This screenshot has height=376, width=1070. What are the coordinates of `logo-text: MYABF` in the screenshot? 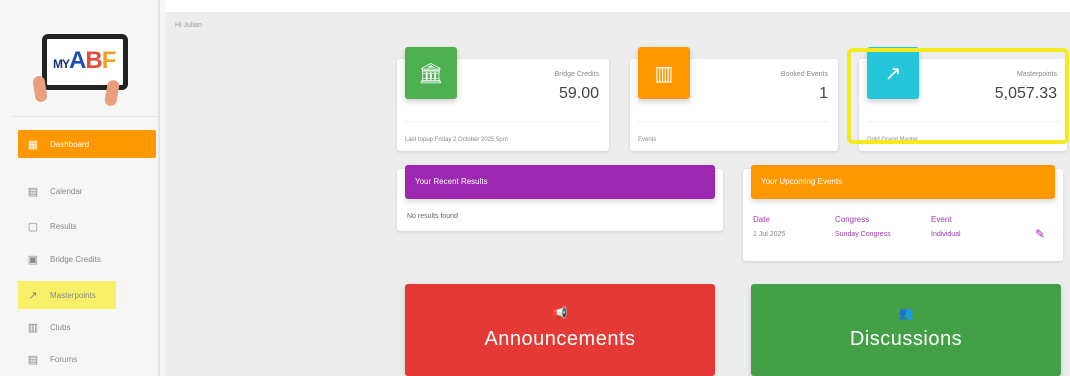 It's located at (84, 60).